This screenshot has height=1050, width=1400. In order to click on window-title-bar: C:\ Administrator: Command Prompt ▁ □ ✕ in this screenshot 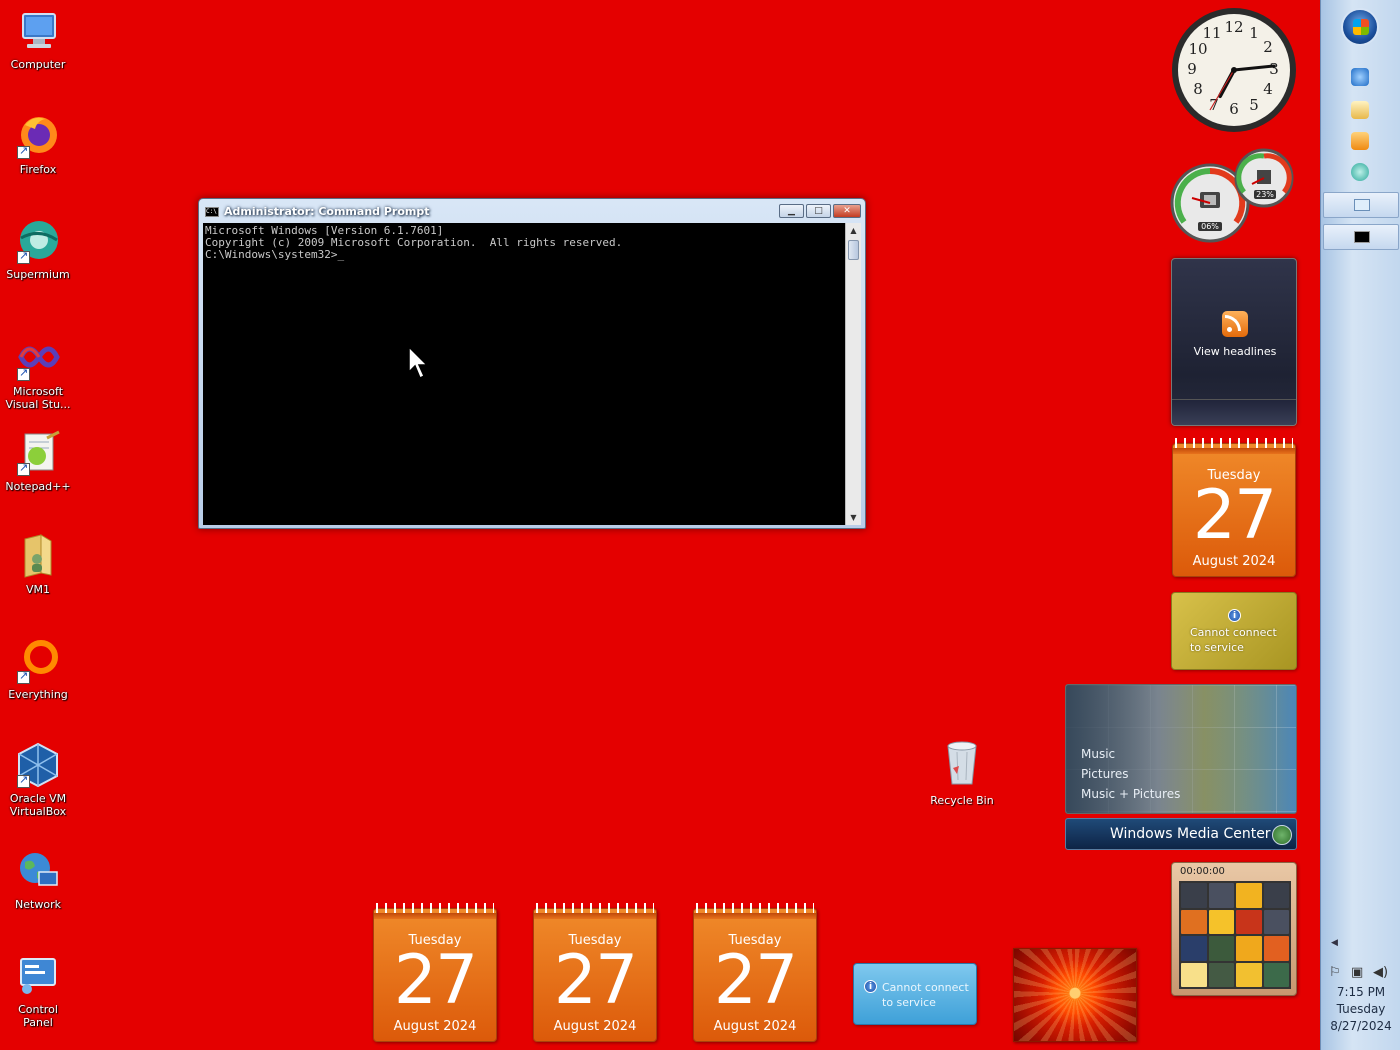, I will do `click(532, 211)`.